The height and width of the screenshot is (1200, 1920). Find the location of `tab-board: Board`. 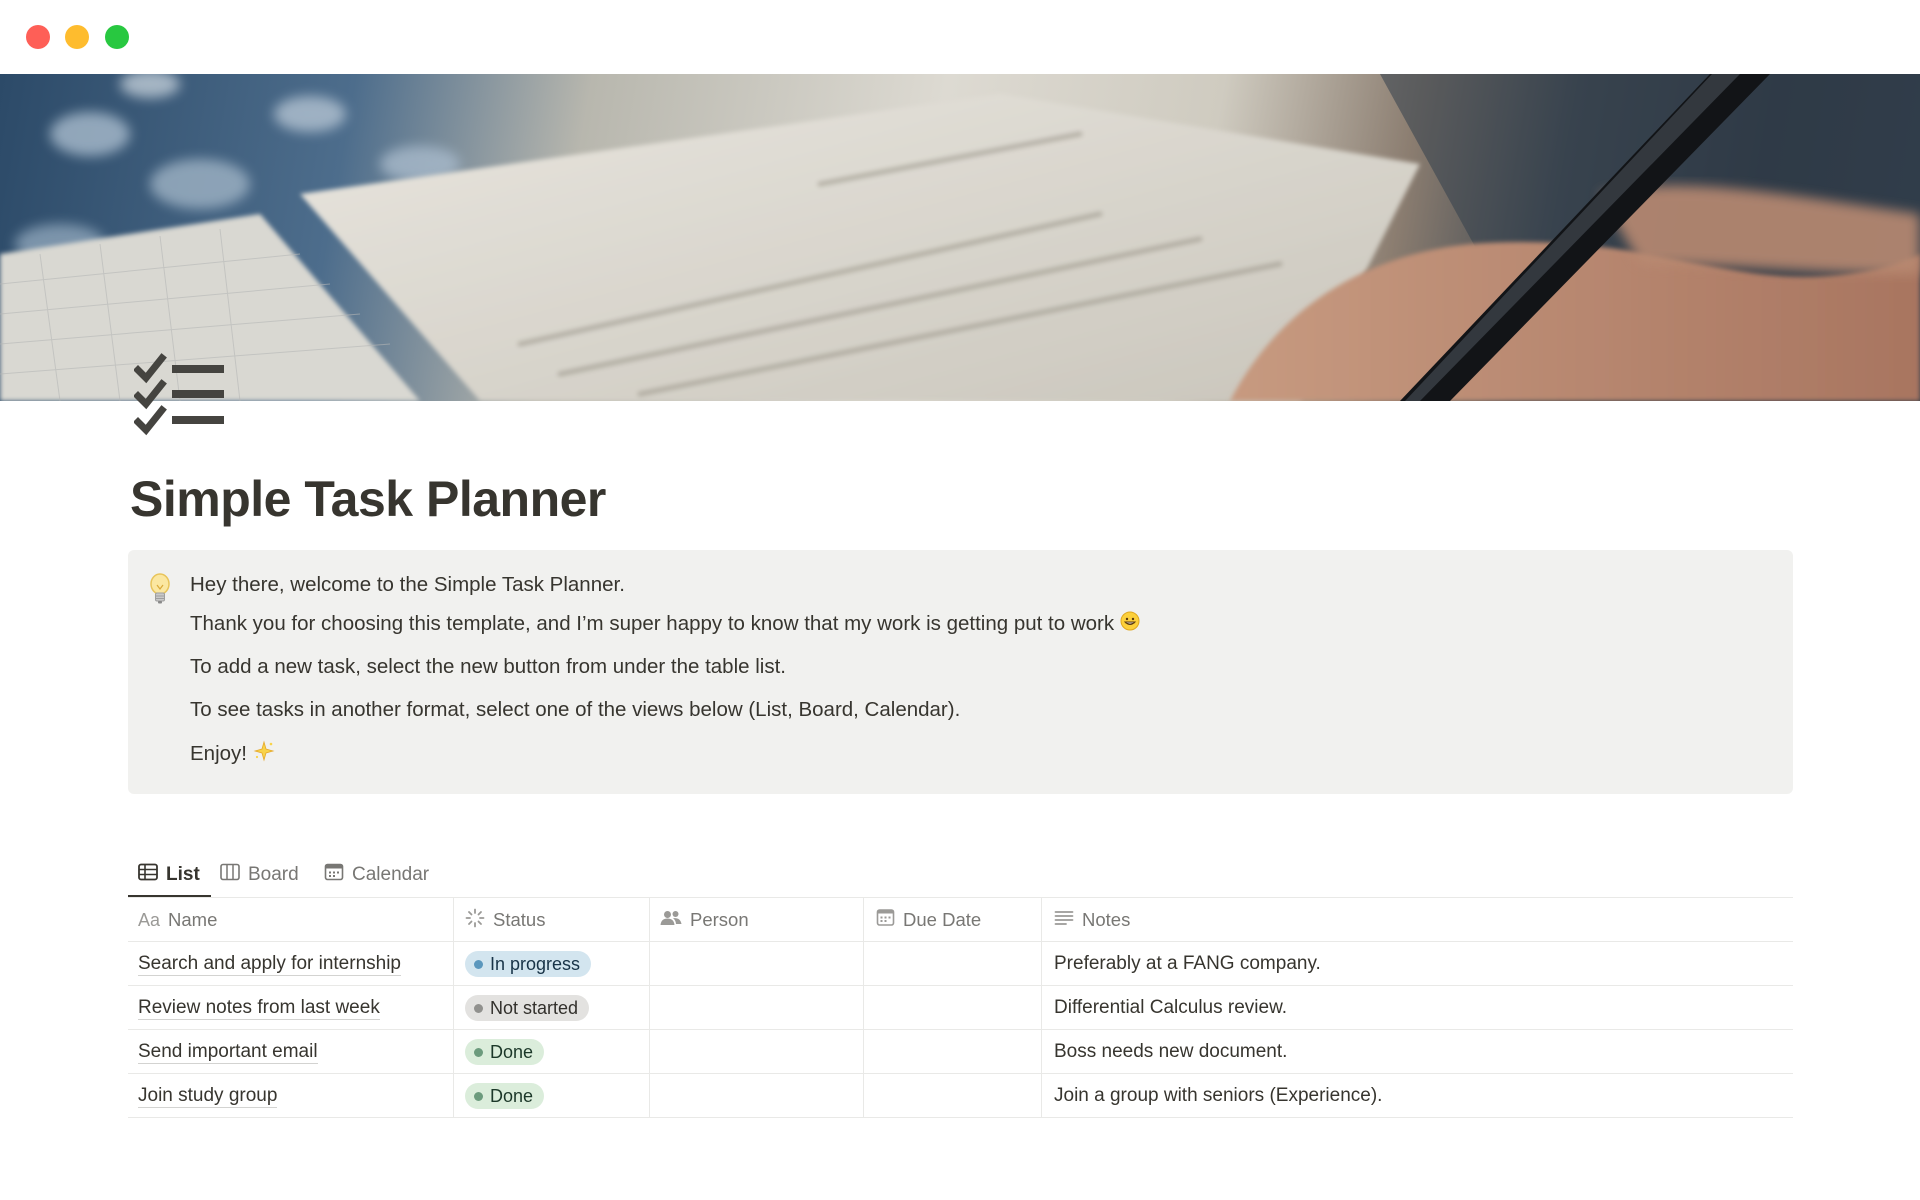

tab-board: Board is located at coordinates (259, 875).